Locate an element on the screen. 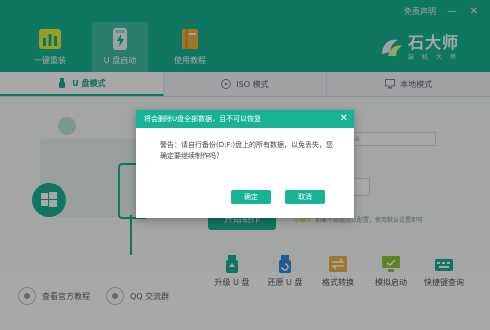  cancel-button: 取消 is located at coordinates (305, 197).